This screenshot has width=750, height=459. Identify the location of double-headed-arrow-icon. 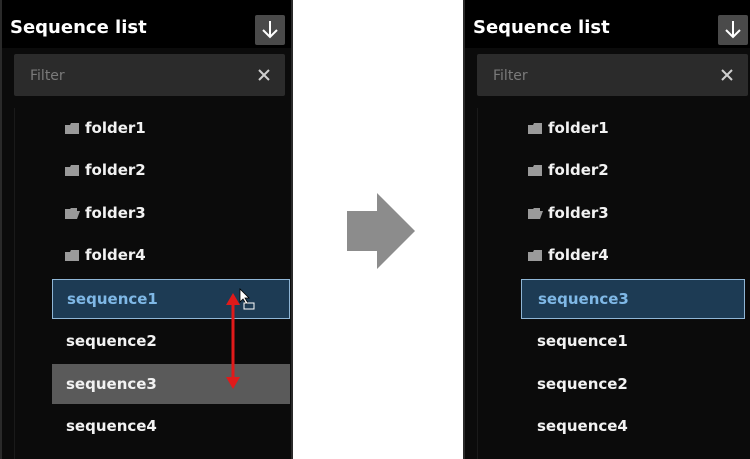
(233, 341).